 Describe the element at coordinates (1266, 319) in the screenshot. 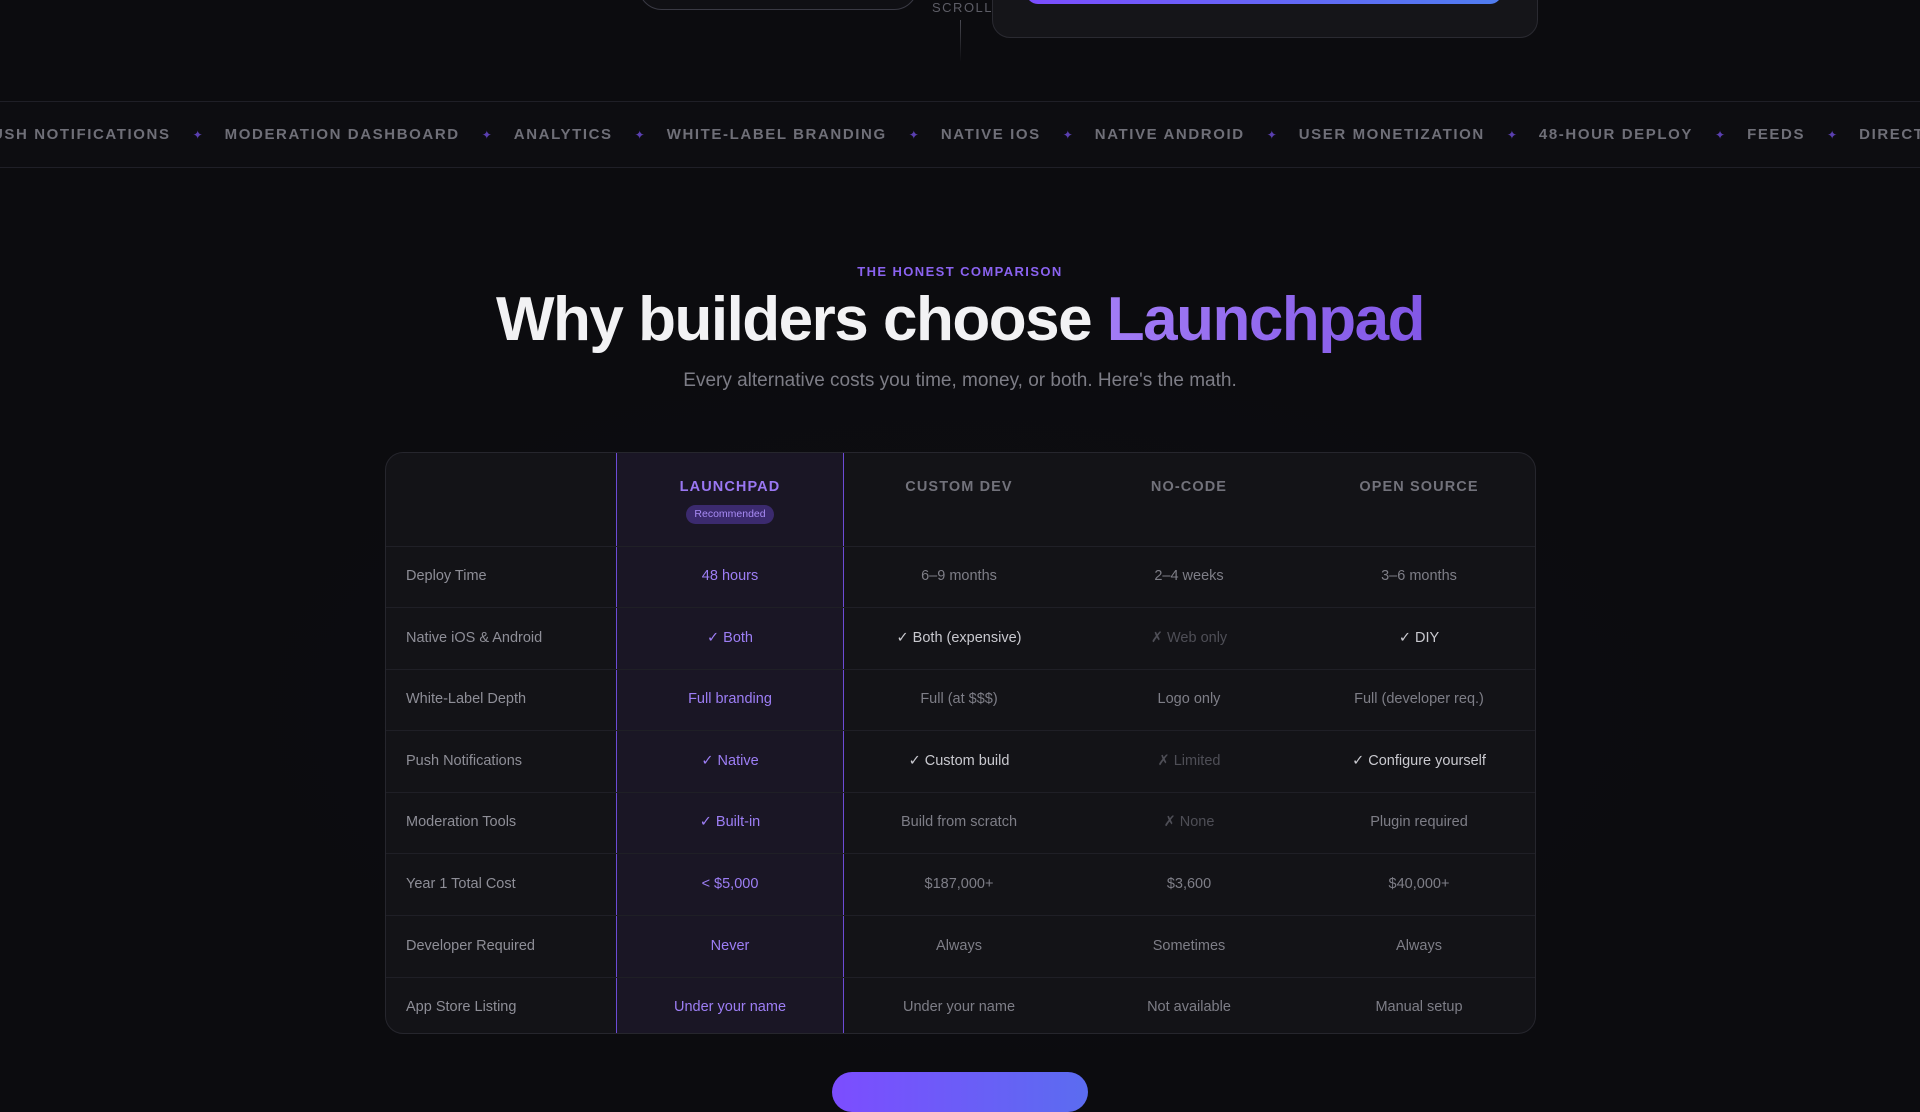

I see `title-accent: Launchpad` at that location.